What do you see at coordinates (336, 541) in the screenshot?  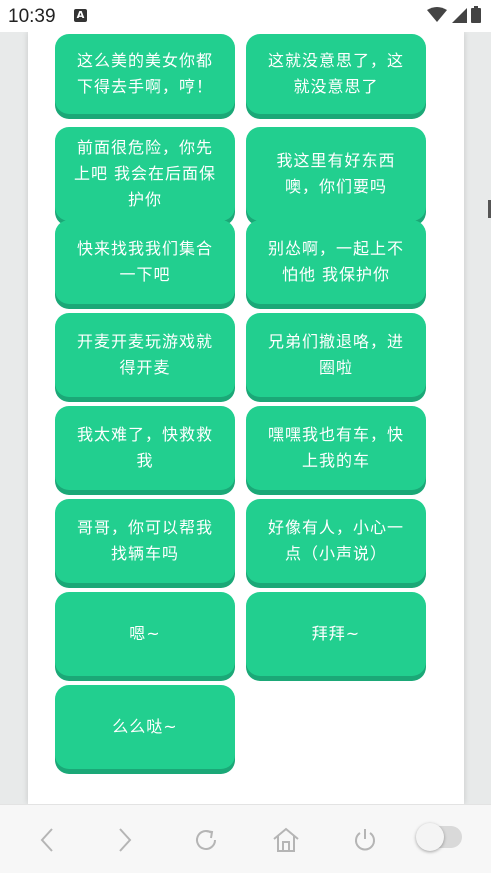 I see `phrase-button: 好像有人，小心一点（小声说）` at bounding box center [336, 541].